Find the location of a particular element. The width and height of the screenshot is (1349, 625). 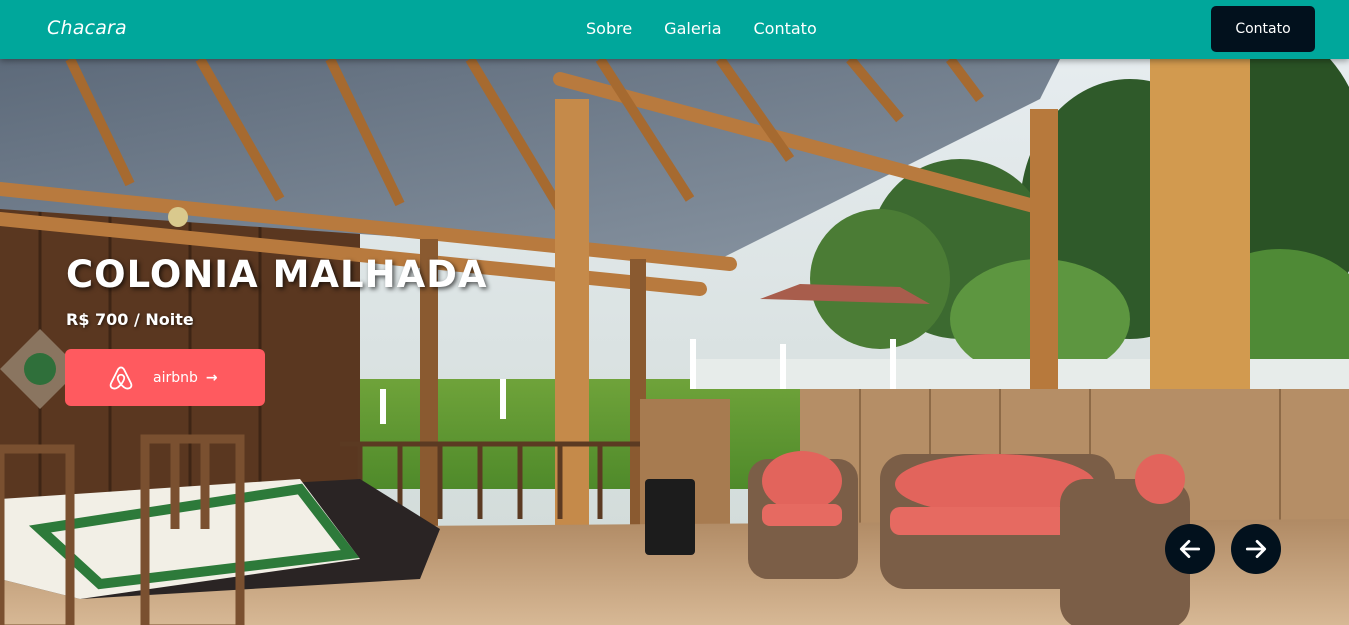

hero-price: R$ 700 / Noite is located at coordinates (130, 319).